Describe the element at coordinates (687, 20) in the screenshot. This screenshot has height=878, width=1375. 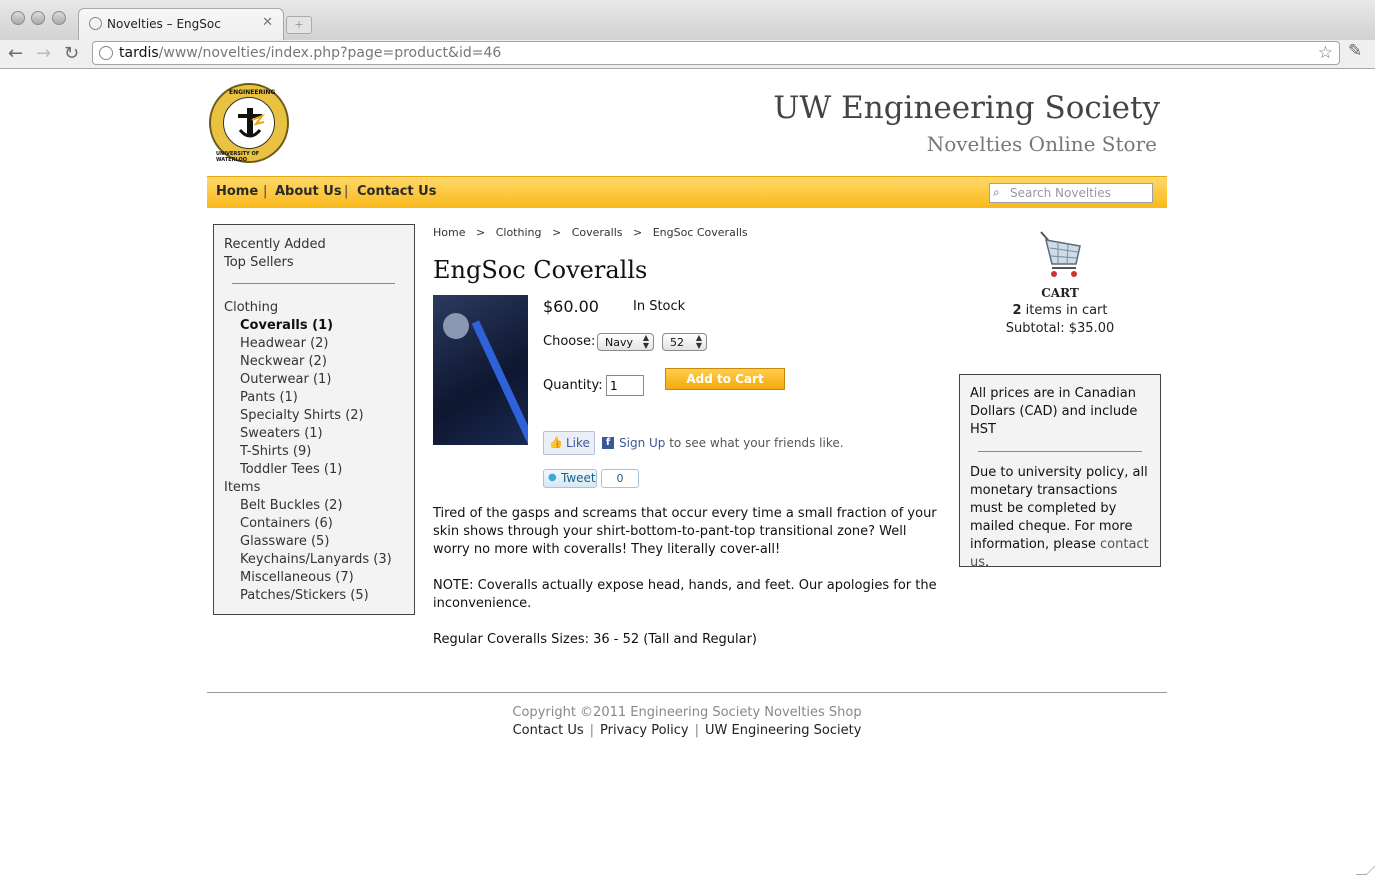
I see `browser-tabstrip: Novelties – EngSoc ✕ +` at that location.